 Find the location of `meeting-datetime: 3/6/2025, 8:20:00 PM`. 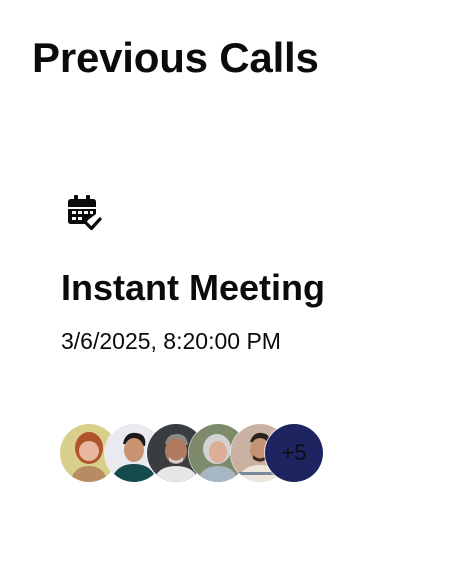

meeting-datetime: 3/6/2025, 8:20:00 PM is located at coordinates (171, 341).